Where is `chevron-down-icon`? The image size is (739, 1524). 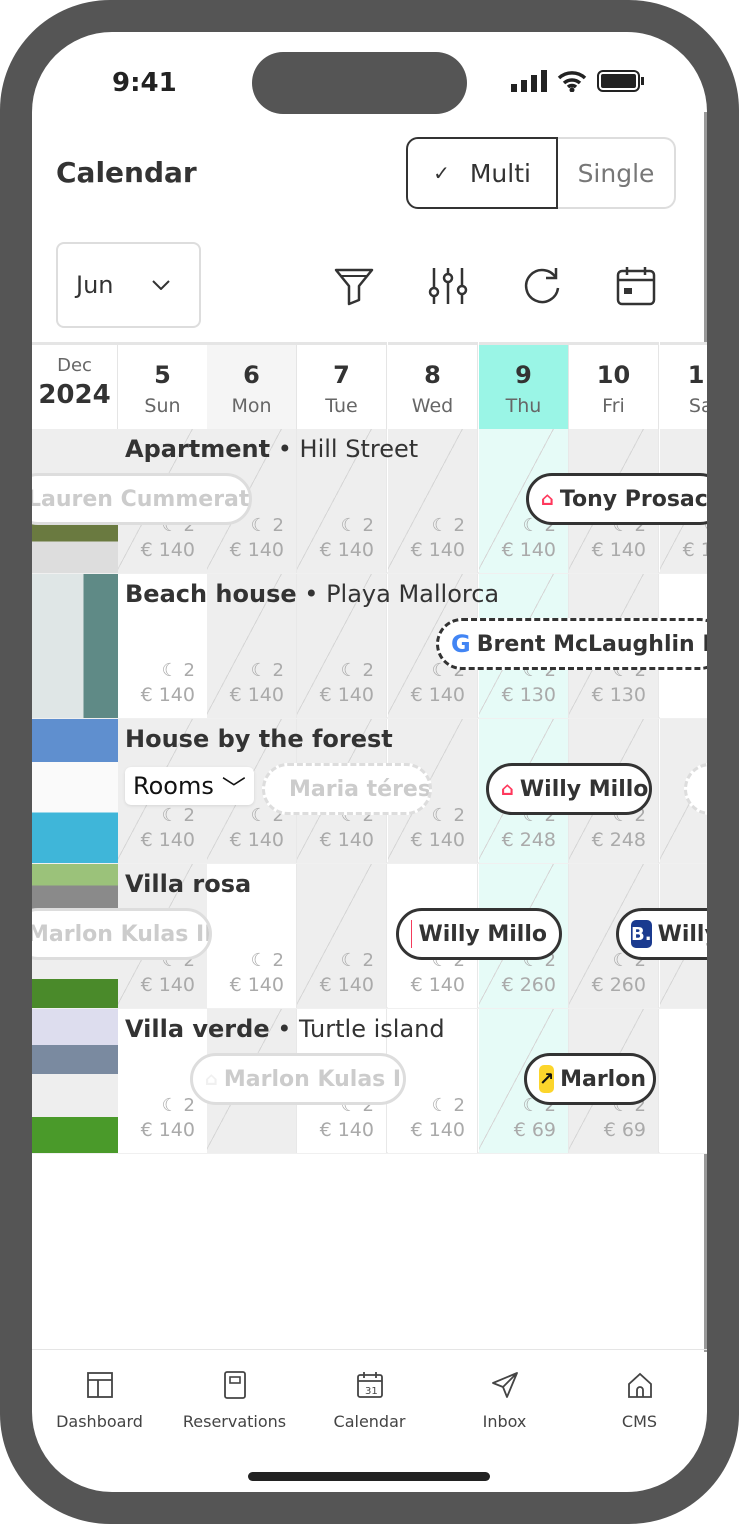
chevron-down-icon is located at coordinates (160, 285).